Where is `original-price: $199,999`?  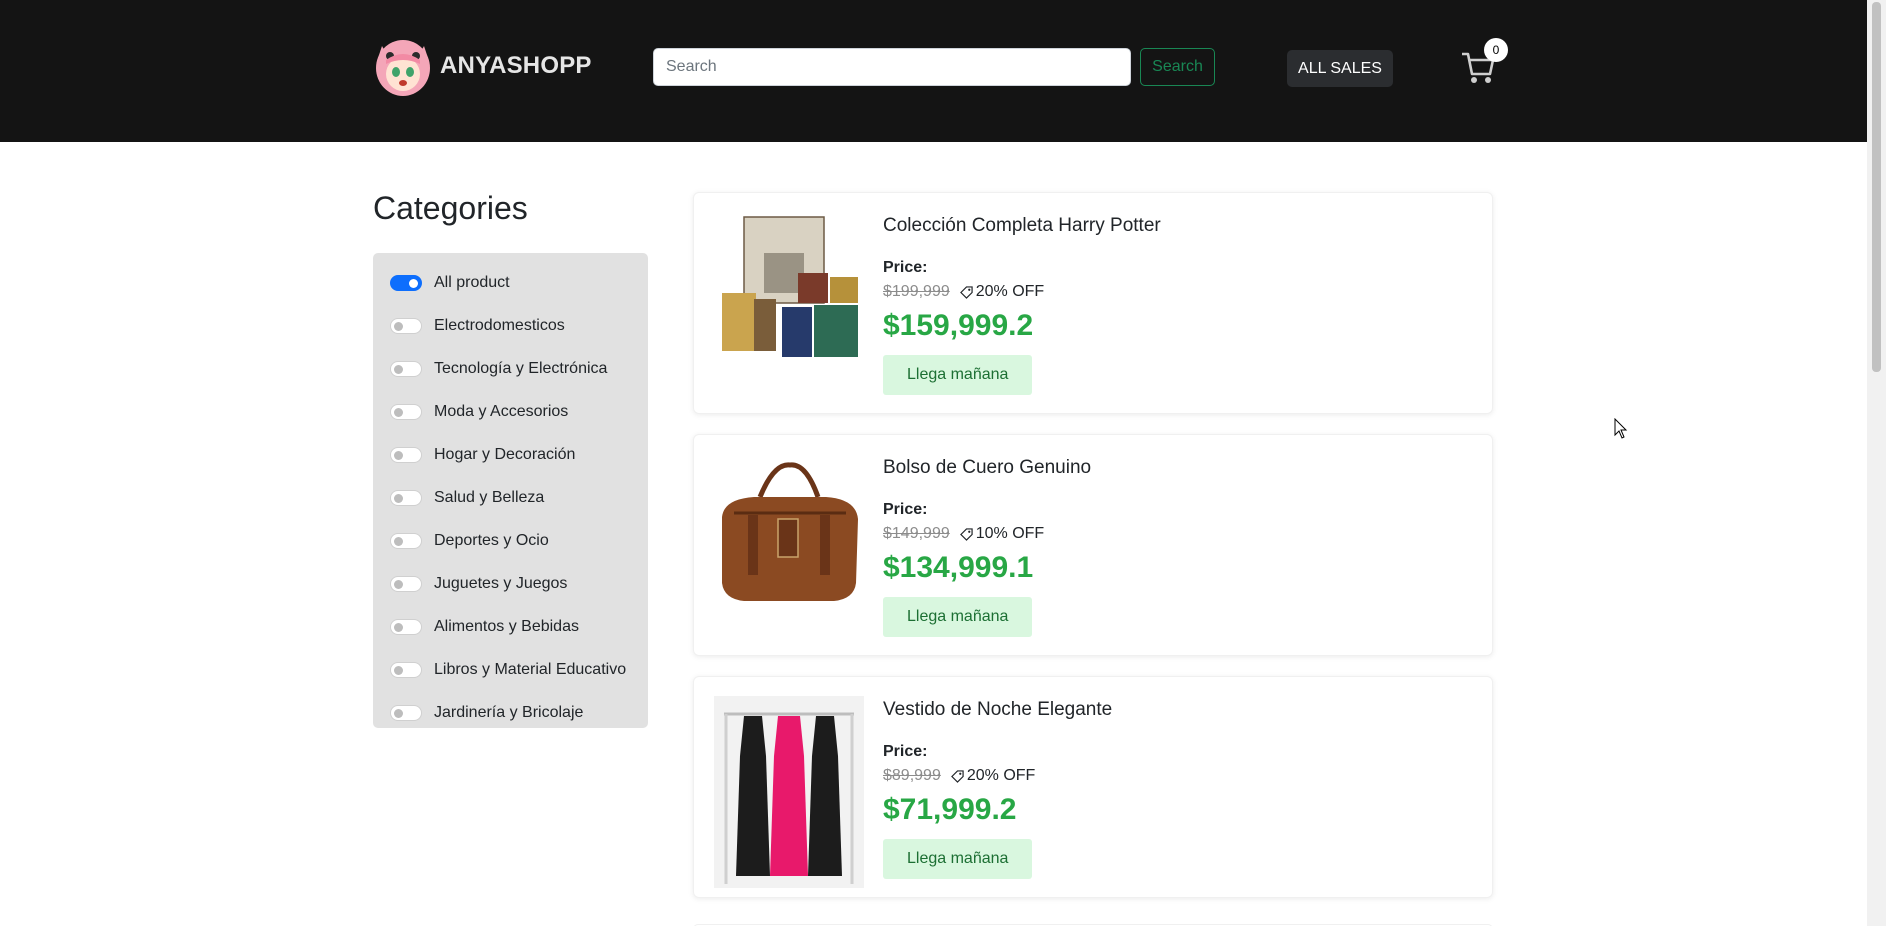 original-price: $199,999 is located at coordinates (916, 291).